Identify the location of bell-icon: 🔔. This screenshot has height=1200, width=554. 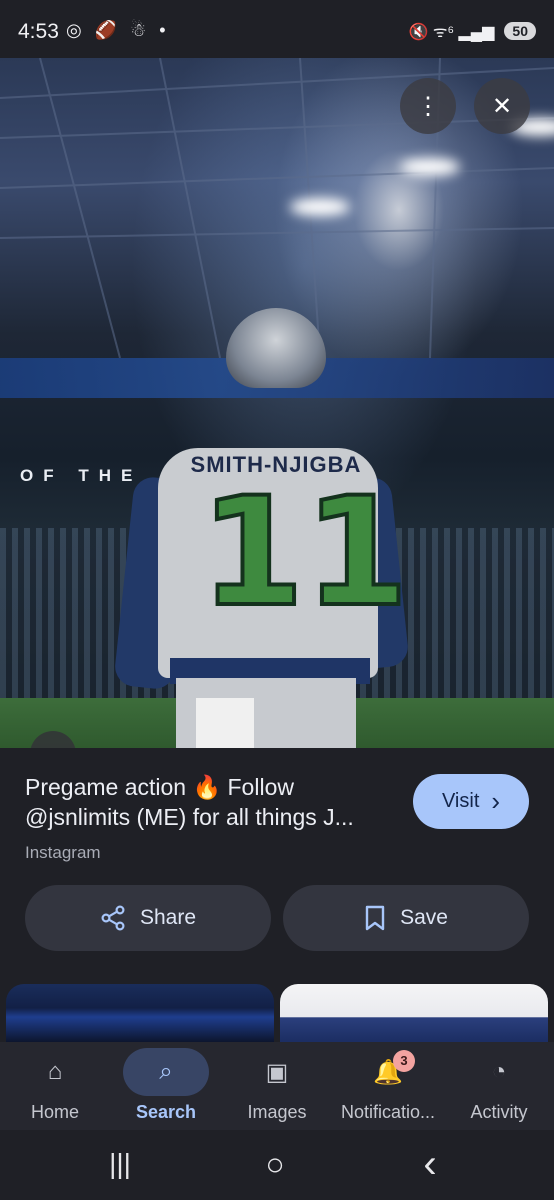
(388, 1072).